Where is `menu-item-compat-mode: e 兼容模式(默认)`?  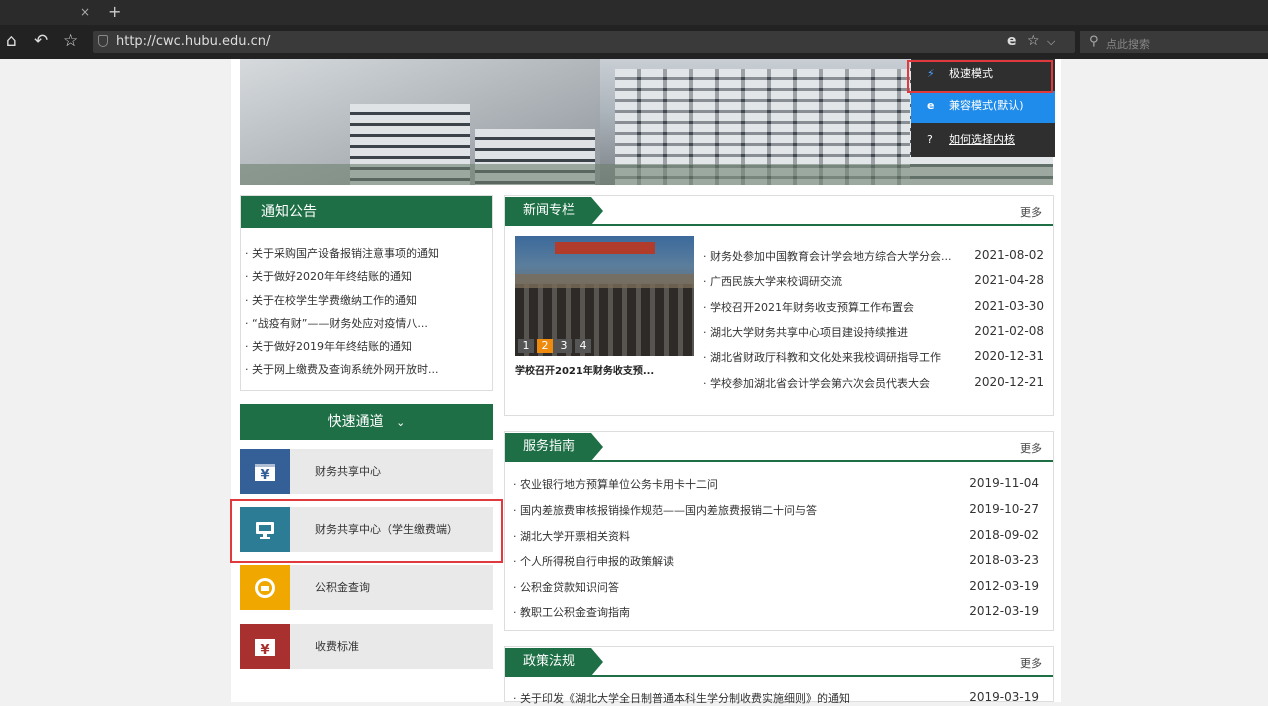
menu-item-compat-mode: e 兼容模式(默认) is located at coordinates (983, 107).